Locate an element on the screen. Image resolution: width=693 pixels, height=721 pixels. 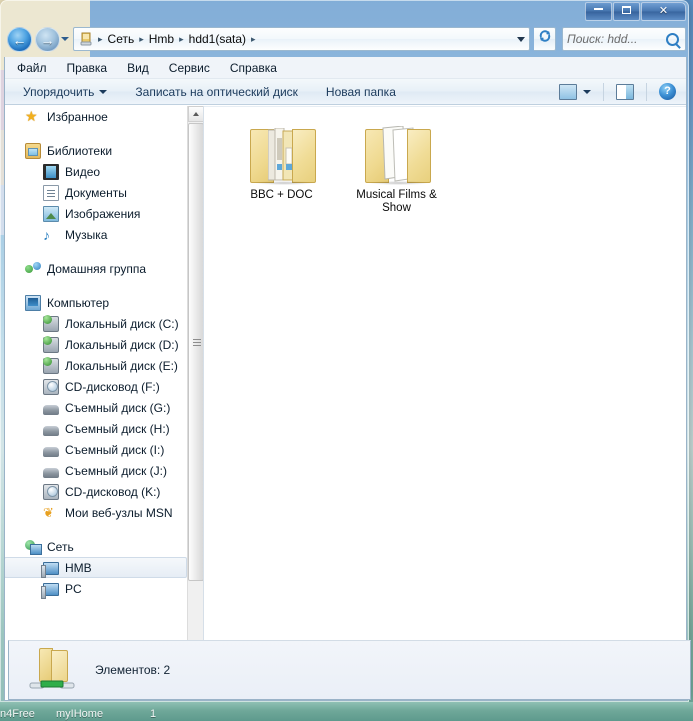
organize-button: Упорядочить is located at coordinates (65, 91).